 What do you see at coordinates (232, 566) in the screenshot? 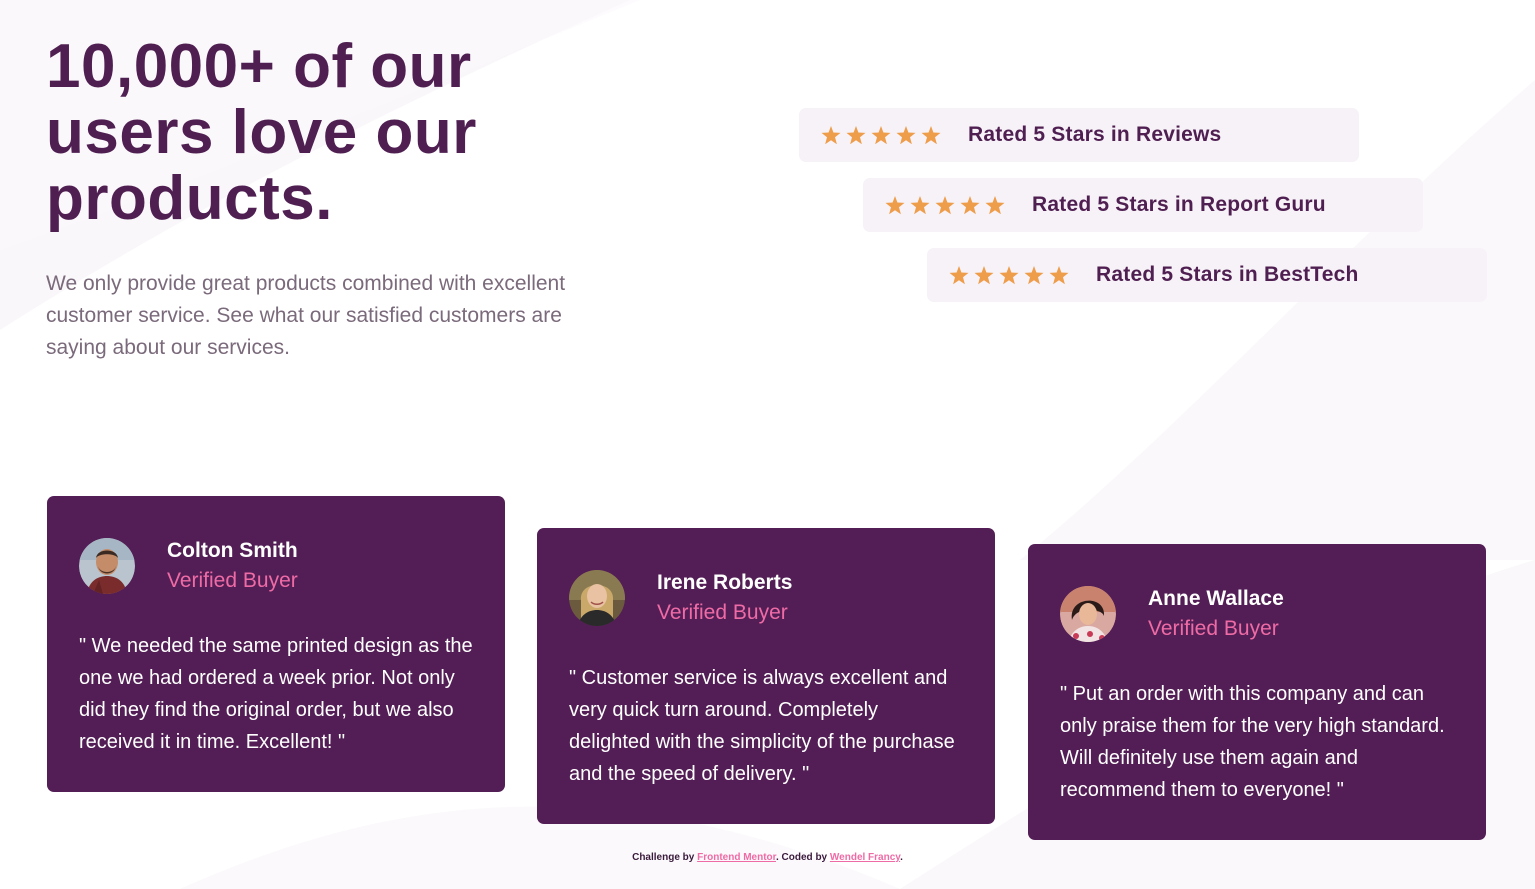
I see `reviewer-info: Colton Smith Verified Buyer` at bounding box center [232, 566].